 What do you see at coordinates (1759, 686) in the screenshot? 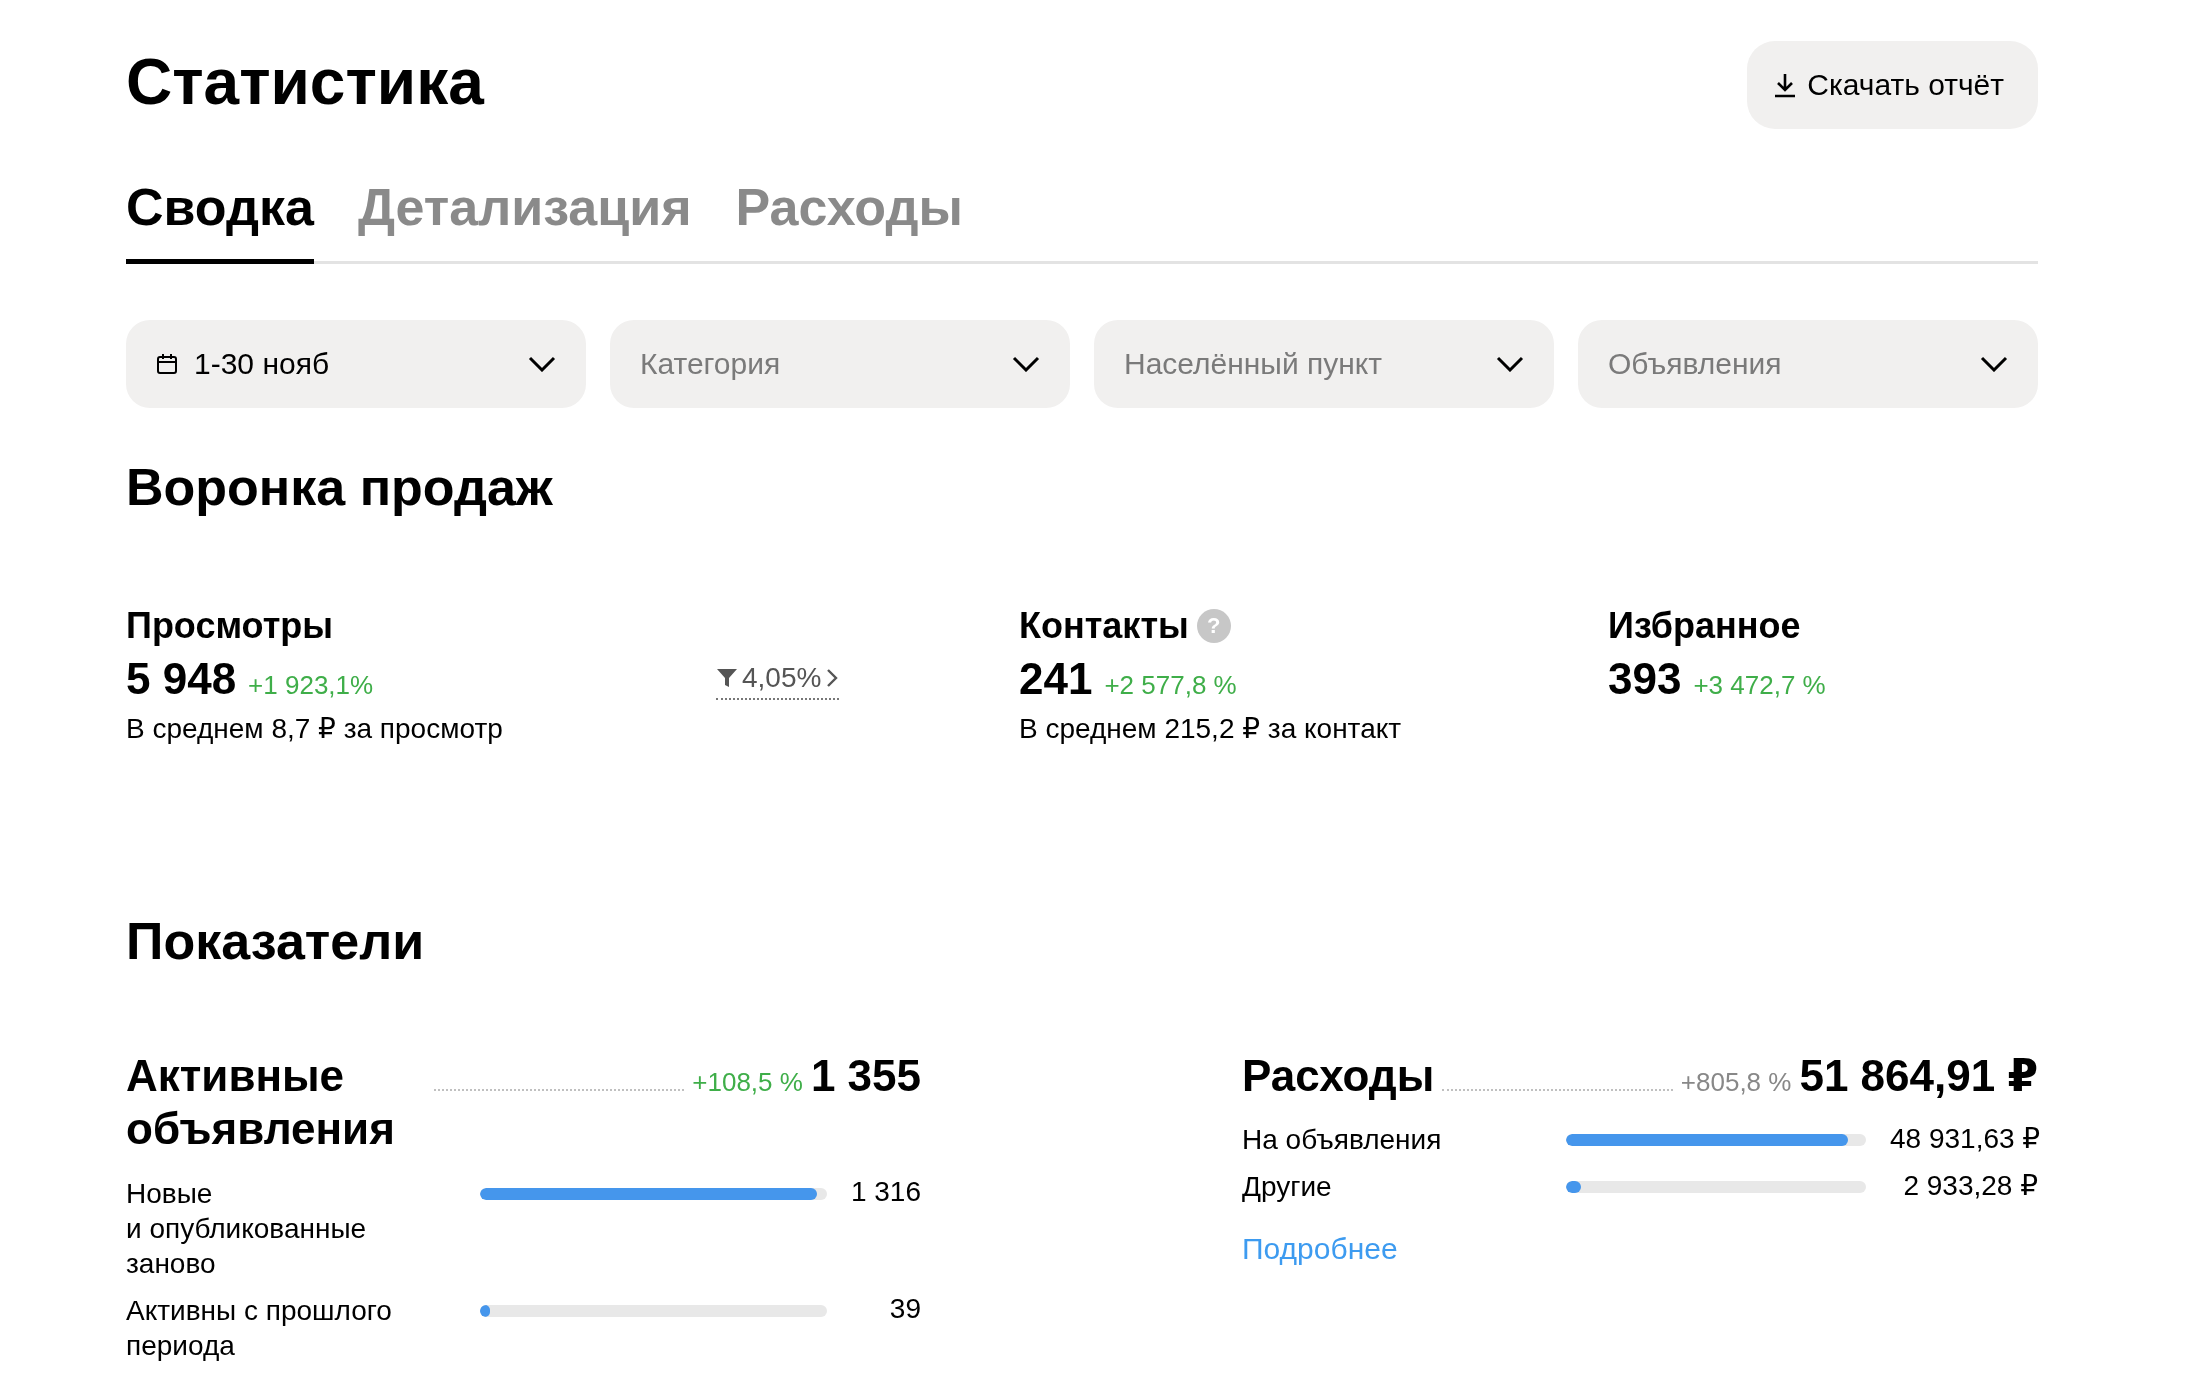
I see `metric-change: +3 472,7 %` at bounding box center [1759, 686].